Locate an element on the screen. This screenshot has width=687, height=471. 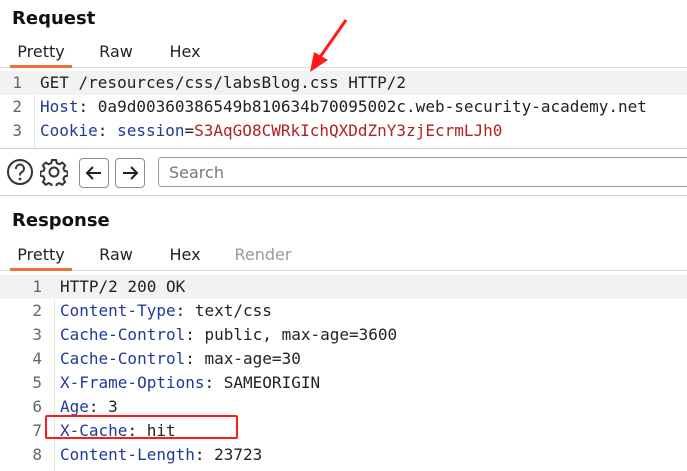
arrow-left-icon is located at coordinates (93, 173).